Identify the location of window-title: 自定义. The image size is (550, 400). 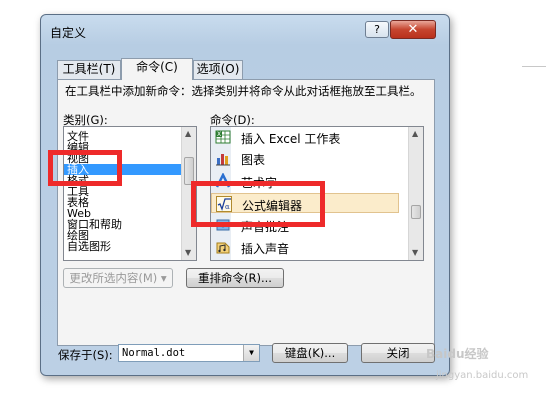
(68, 33).